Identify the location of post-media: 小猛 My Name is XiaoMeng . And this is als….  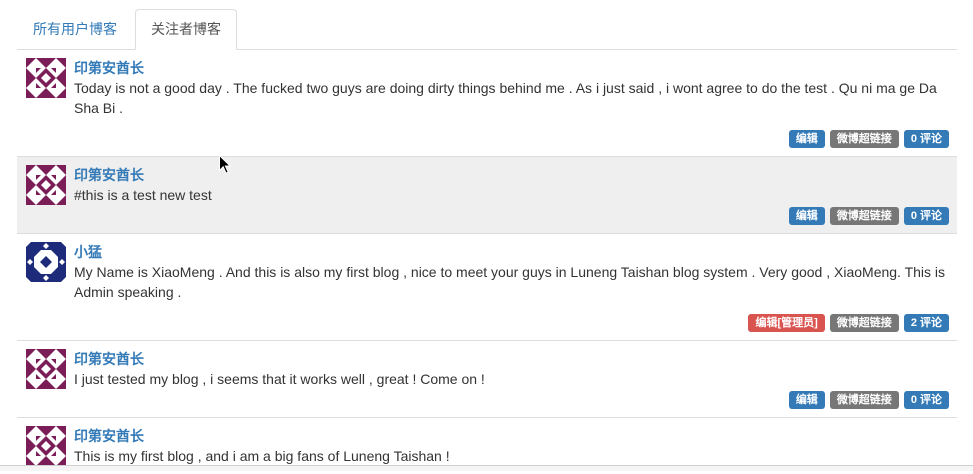
(487, 277).